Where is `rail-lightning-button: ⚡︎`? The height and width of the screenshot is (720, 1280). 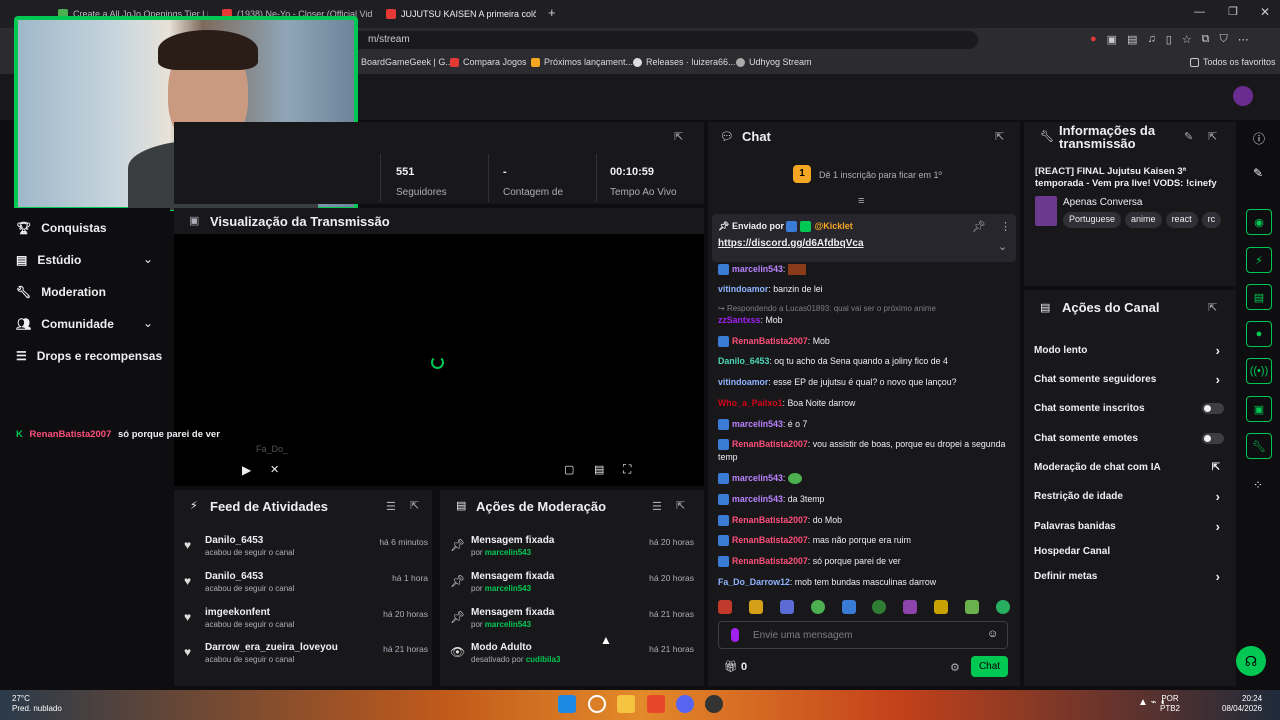 rail-lightning-button: ⚡︎ is located at coordinates (1259, 260).